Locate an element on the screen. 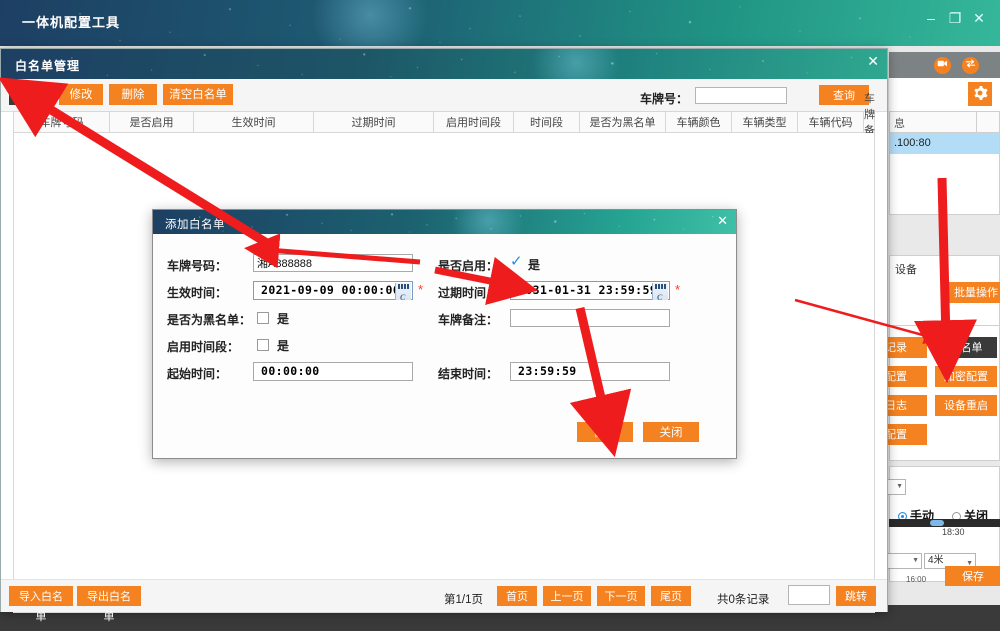 The height and width of the screenshot is (631, 1000). expire-time-value: 2031-01-31 23:59:59 is located at coordinates (588, 290).